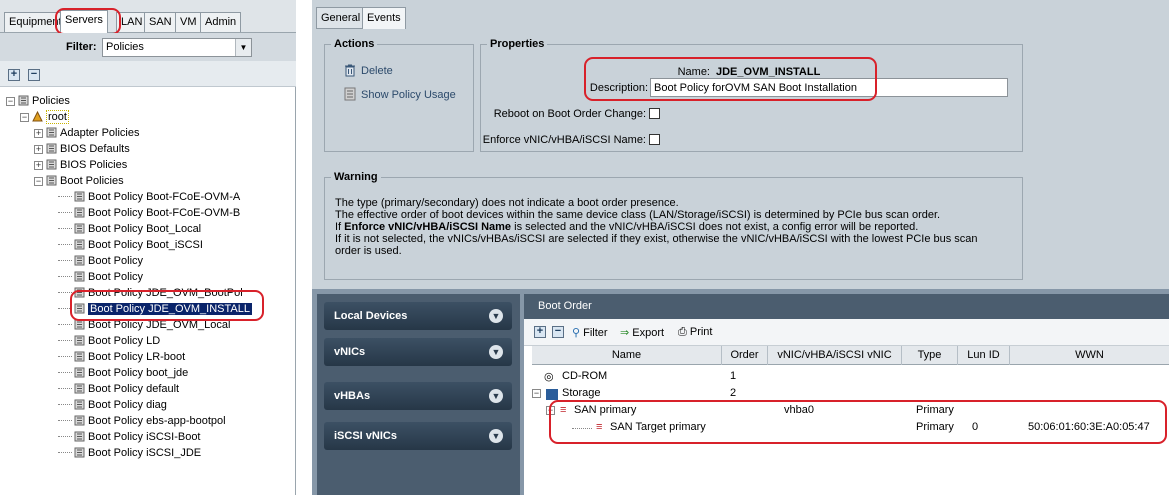 This screenshot has width=1169, height=495. I want to click on tree-node-boot-policy: Boot Policy Boot-FCoE-OVM-B, so click(149, 213).